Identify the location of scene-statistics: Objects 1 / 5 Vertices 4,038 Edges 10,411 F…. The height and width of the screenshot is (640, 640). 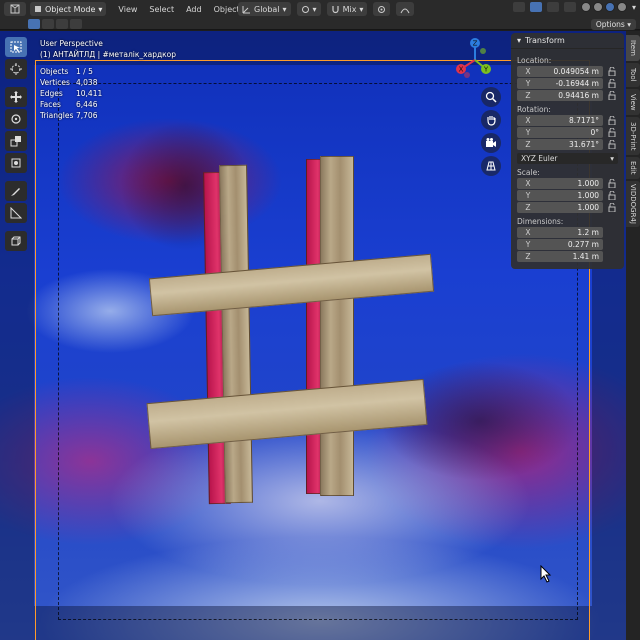
(71, 93).